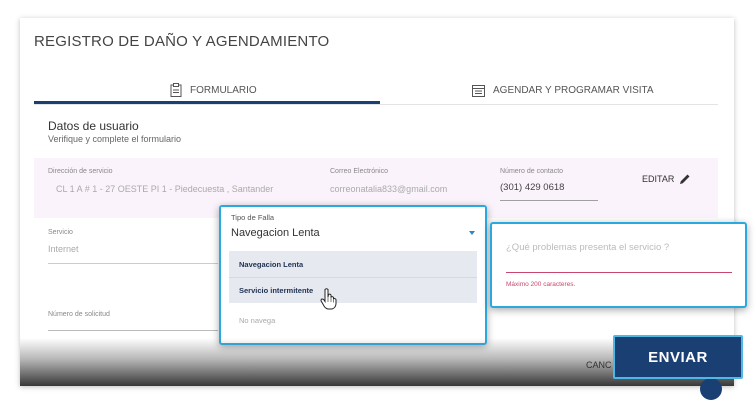 The height and width of the screenshot is (407, 756). I want to click on edit-button: EDITAR, so click(666, 179).